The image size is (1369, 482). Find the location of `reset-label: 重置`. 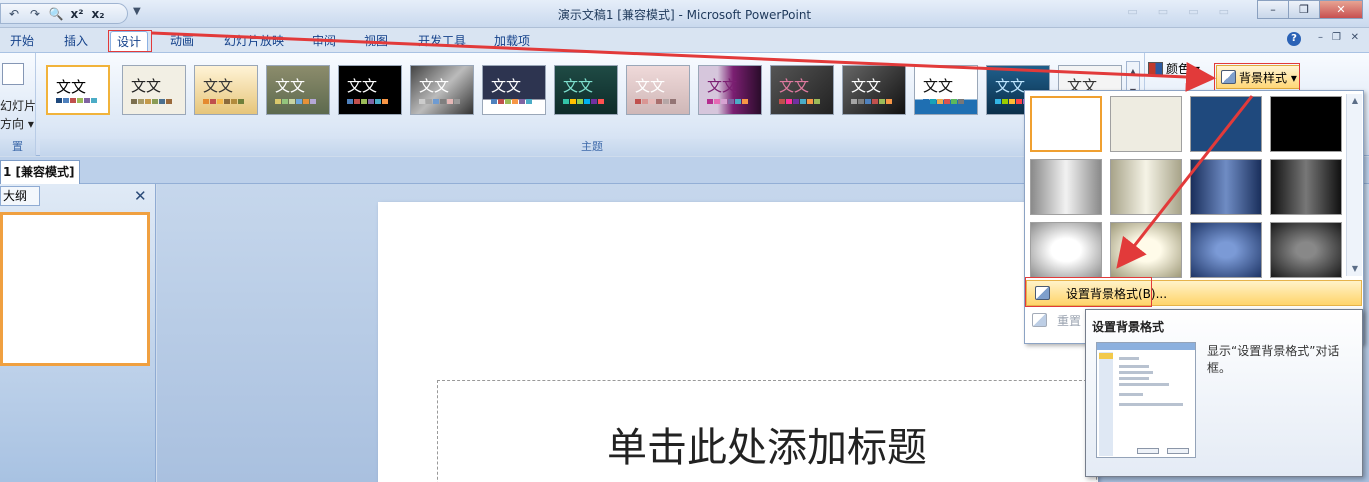

reset-label: 重置 is located at coordinates (1069, 320).